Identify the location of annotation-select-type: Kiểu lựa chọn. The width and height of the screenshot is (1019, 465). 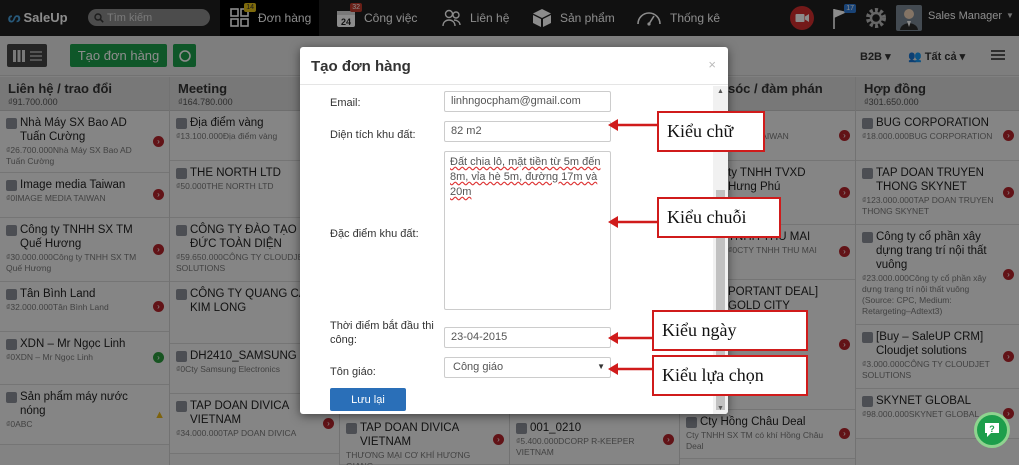
(730, 375).